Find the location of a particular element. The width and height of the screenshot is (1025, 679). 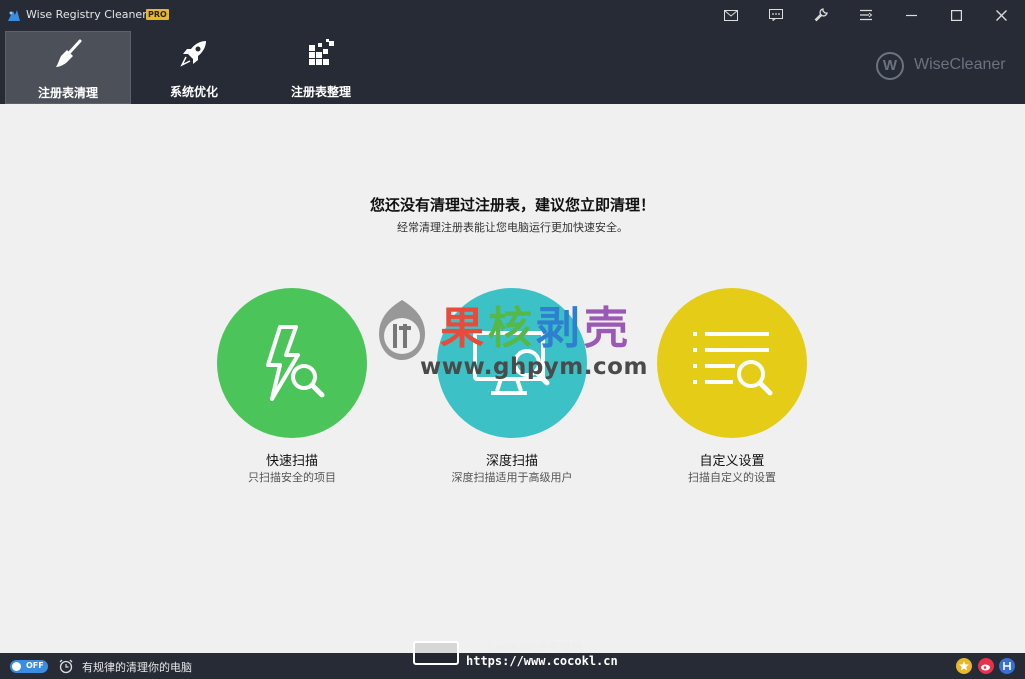

alarm-clock-icon is located at coordinates (66, 666).